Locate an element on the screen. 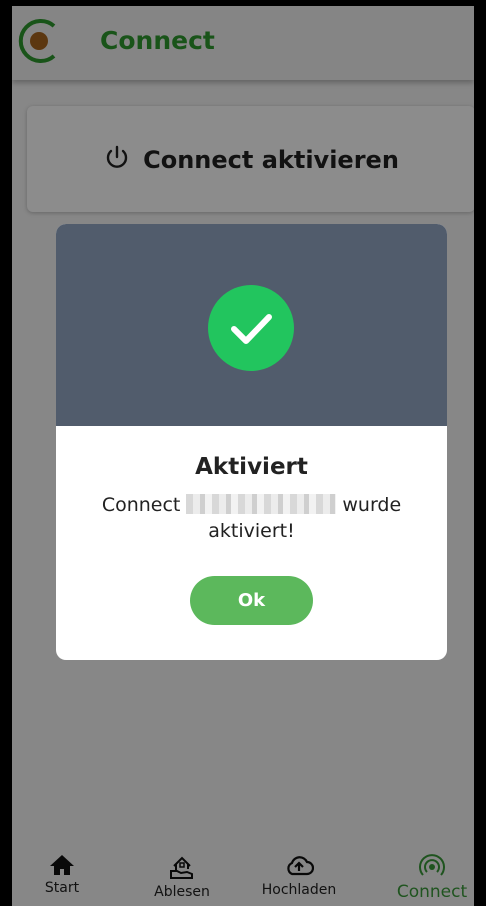  dialog-title: Aktiviert is located at coordinates (251, 467).